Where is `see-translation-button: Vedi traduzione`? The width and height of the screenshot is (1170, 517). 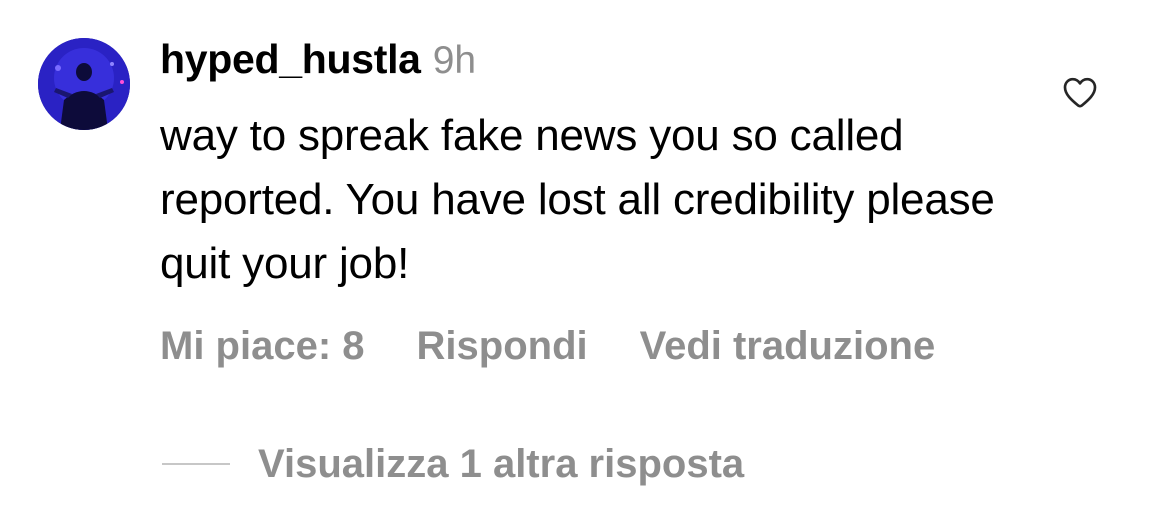
see-translation-button: Vedi traduzione is located at coordinates (788, 346).